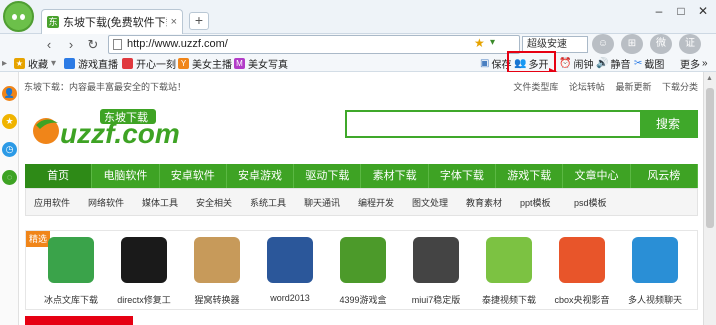 This screenshot has width=716, height=325. Describe the element at coordinates (93, 45) in the screenshot. I see `refresh-icon: ↻` at that location.